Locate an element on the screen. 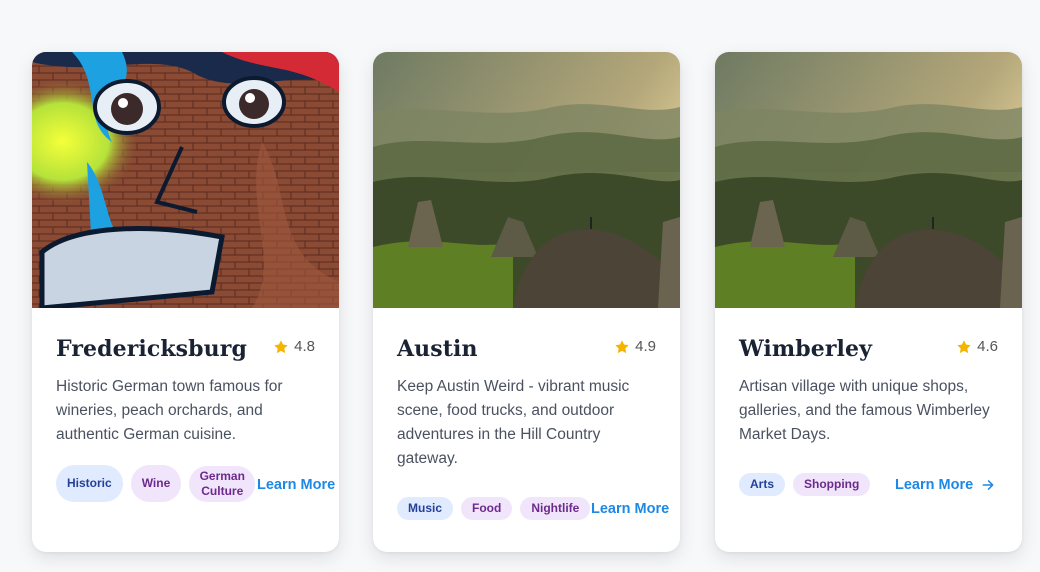  tag-german-culture: German Culture is located at coordinates (222, 483).